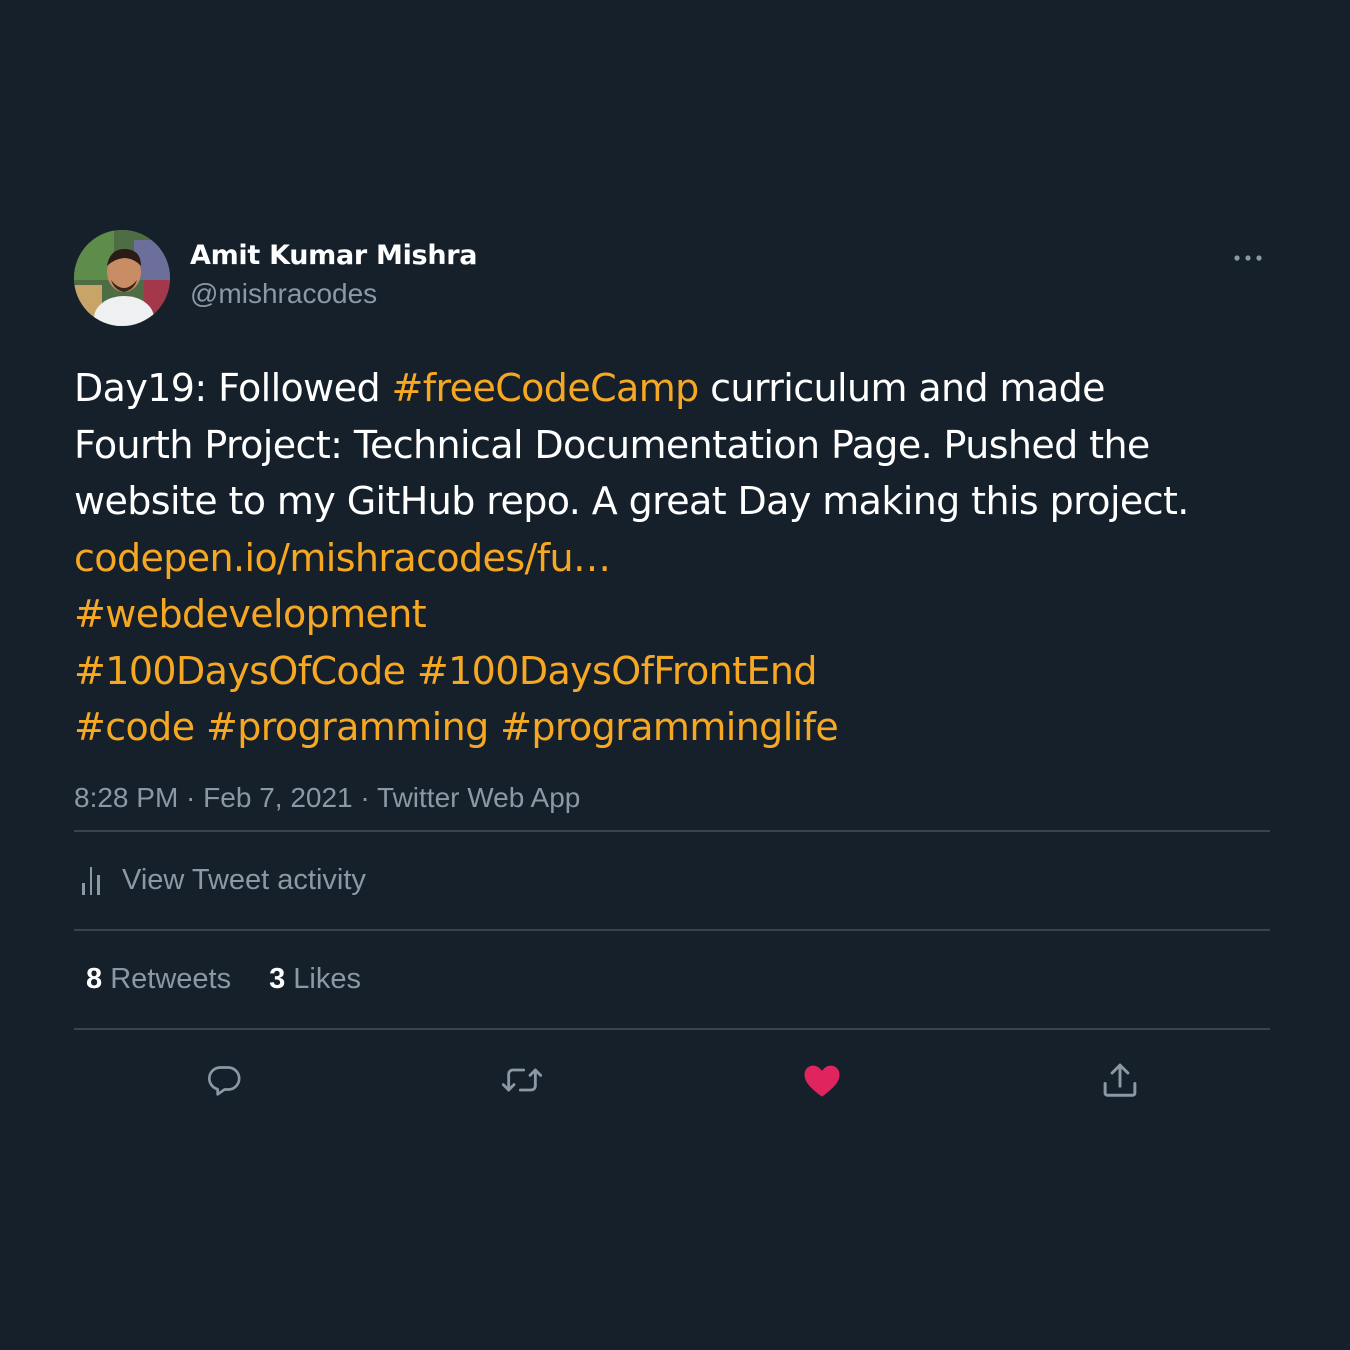 The image size is (1350, 1350). I want to click on hashtag-link: #programming, so click(347, 727).